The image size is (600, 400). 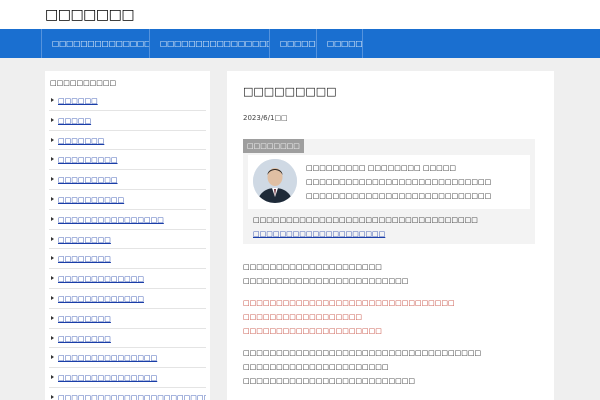 What do you see at coordinates (78, 101) in the screenshot?
I see `sidebar-link: □□□□□□` at bounding box center [78, 101].